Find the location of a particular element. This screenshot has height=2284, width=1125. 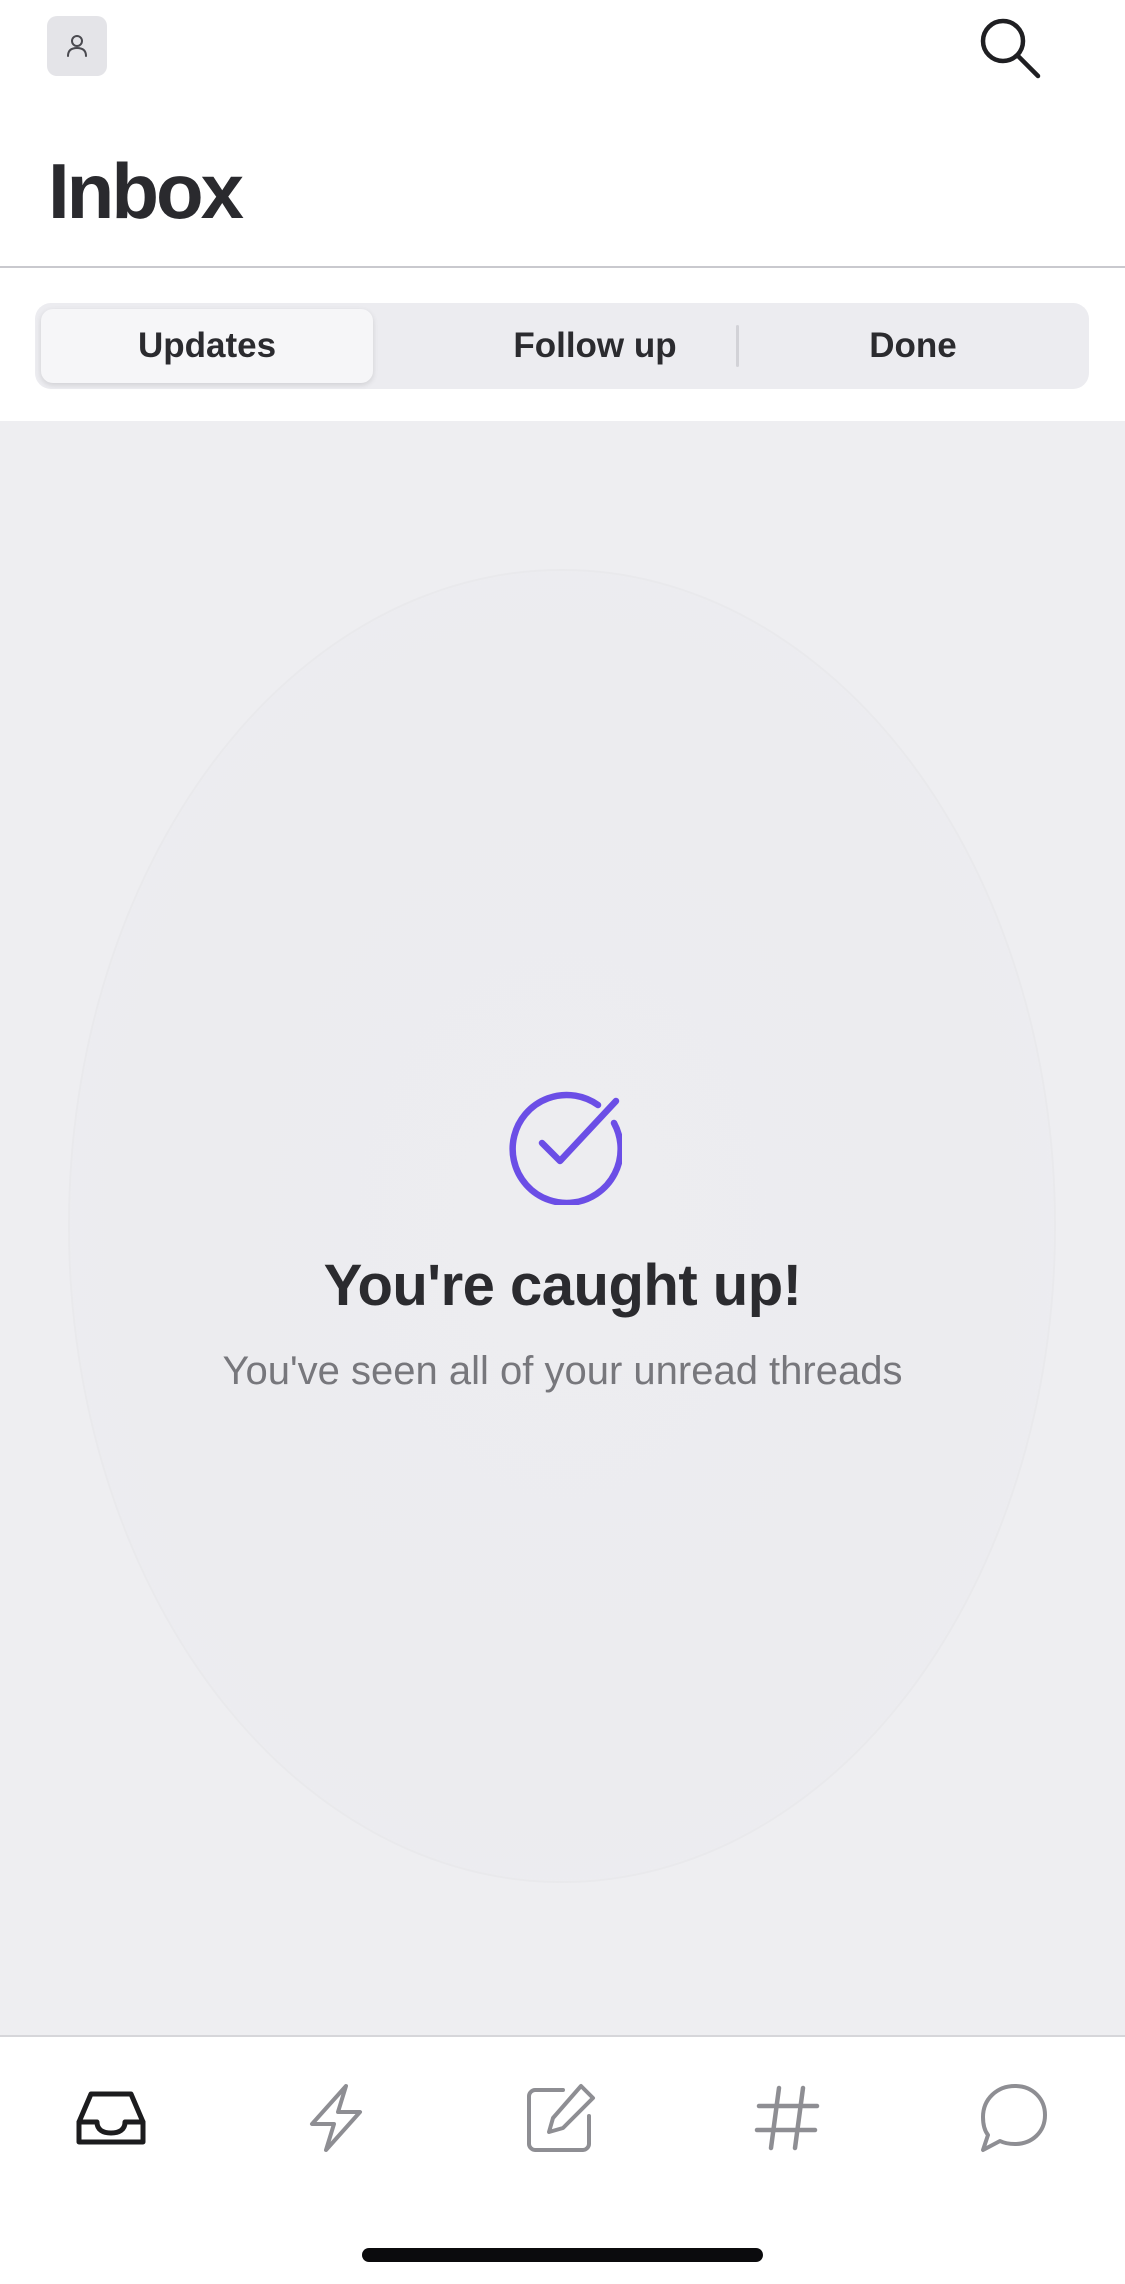

segment-bar: Follow up Done Updates is located at coordinates (562, 344).